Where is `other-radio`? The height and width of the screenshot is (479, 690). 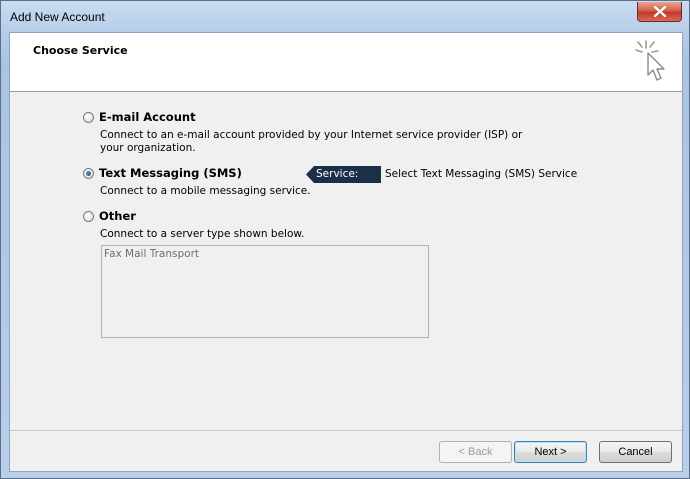 other-radio is located at coordinates (88, 216).